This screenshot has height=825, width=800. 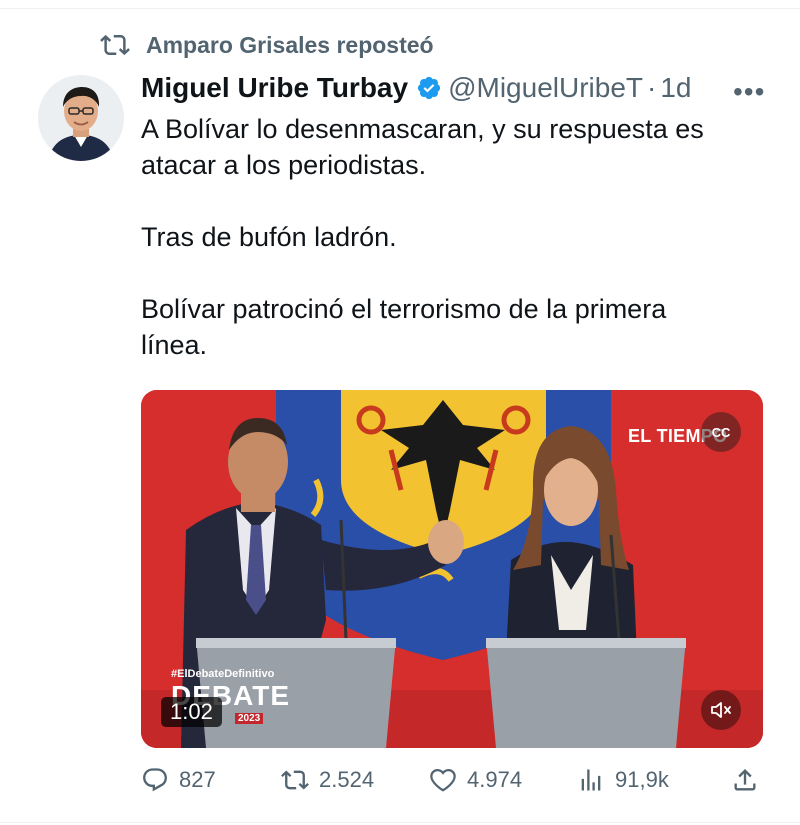 I want to click on heart-icon, so click(x=443, y=780).